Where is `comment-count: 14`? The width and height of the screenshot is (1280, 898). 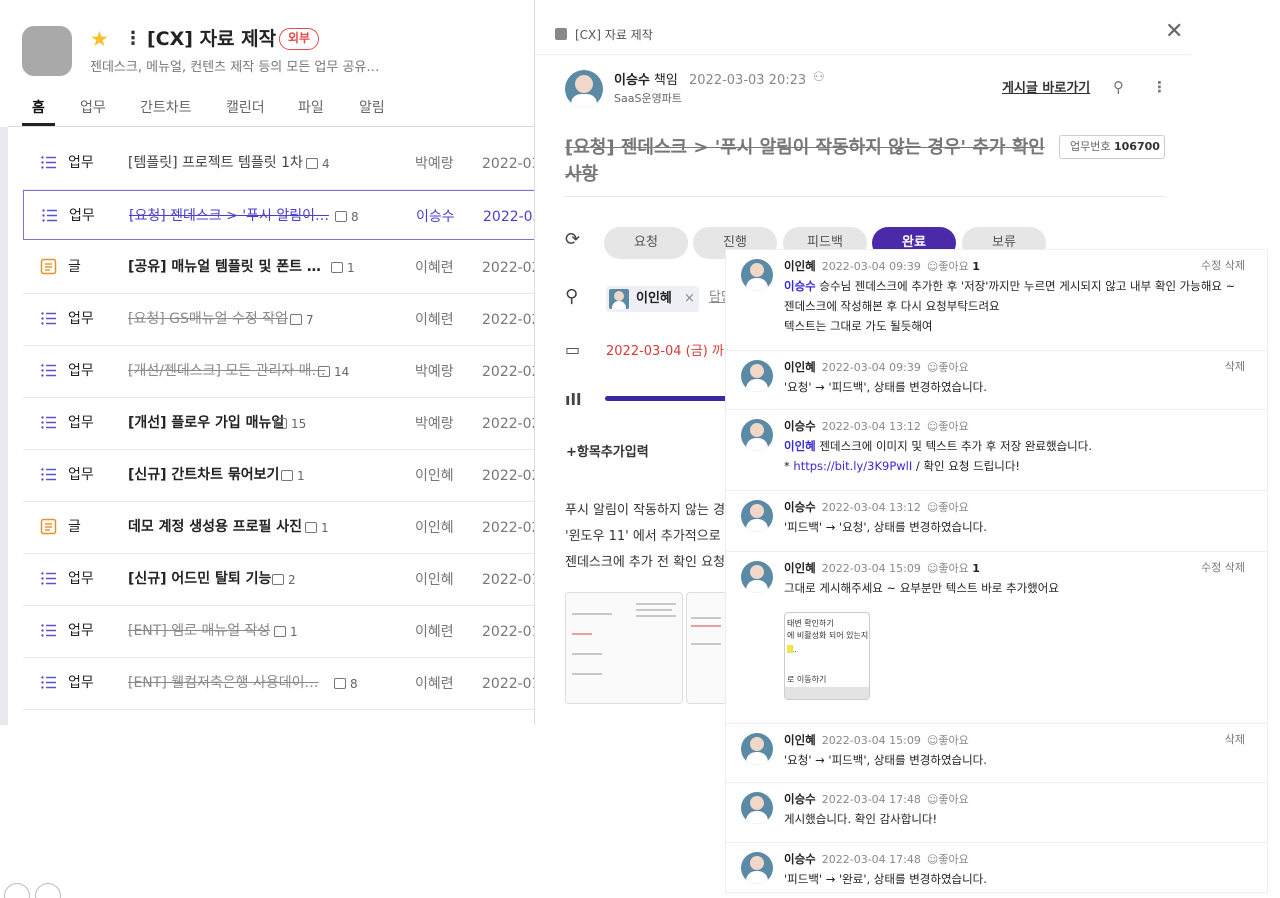
comment-count: 14 is located at coordinates (333, 372).